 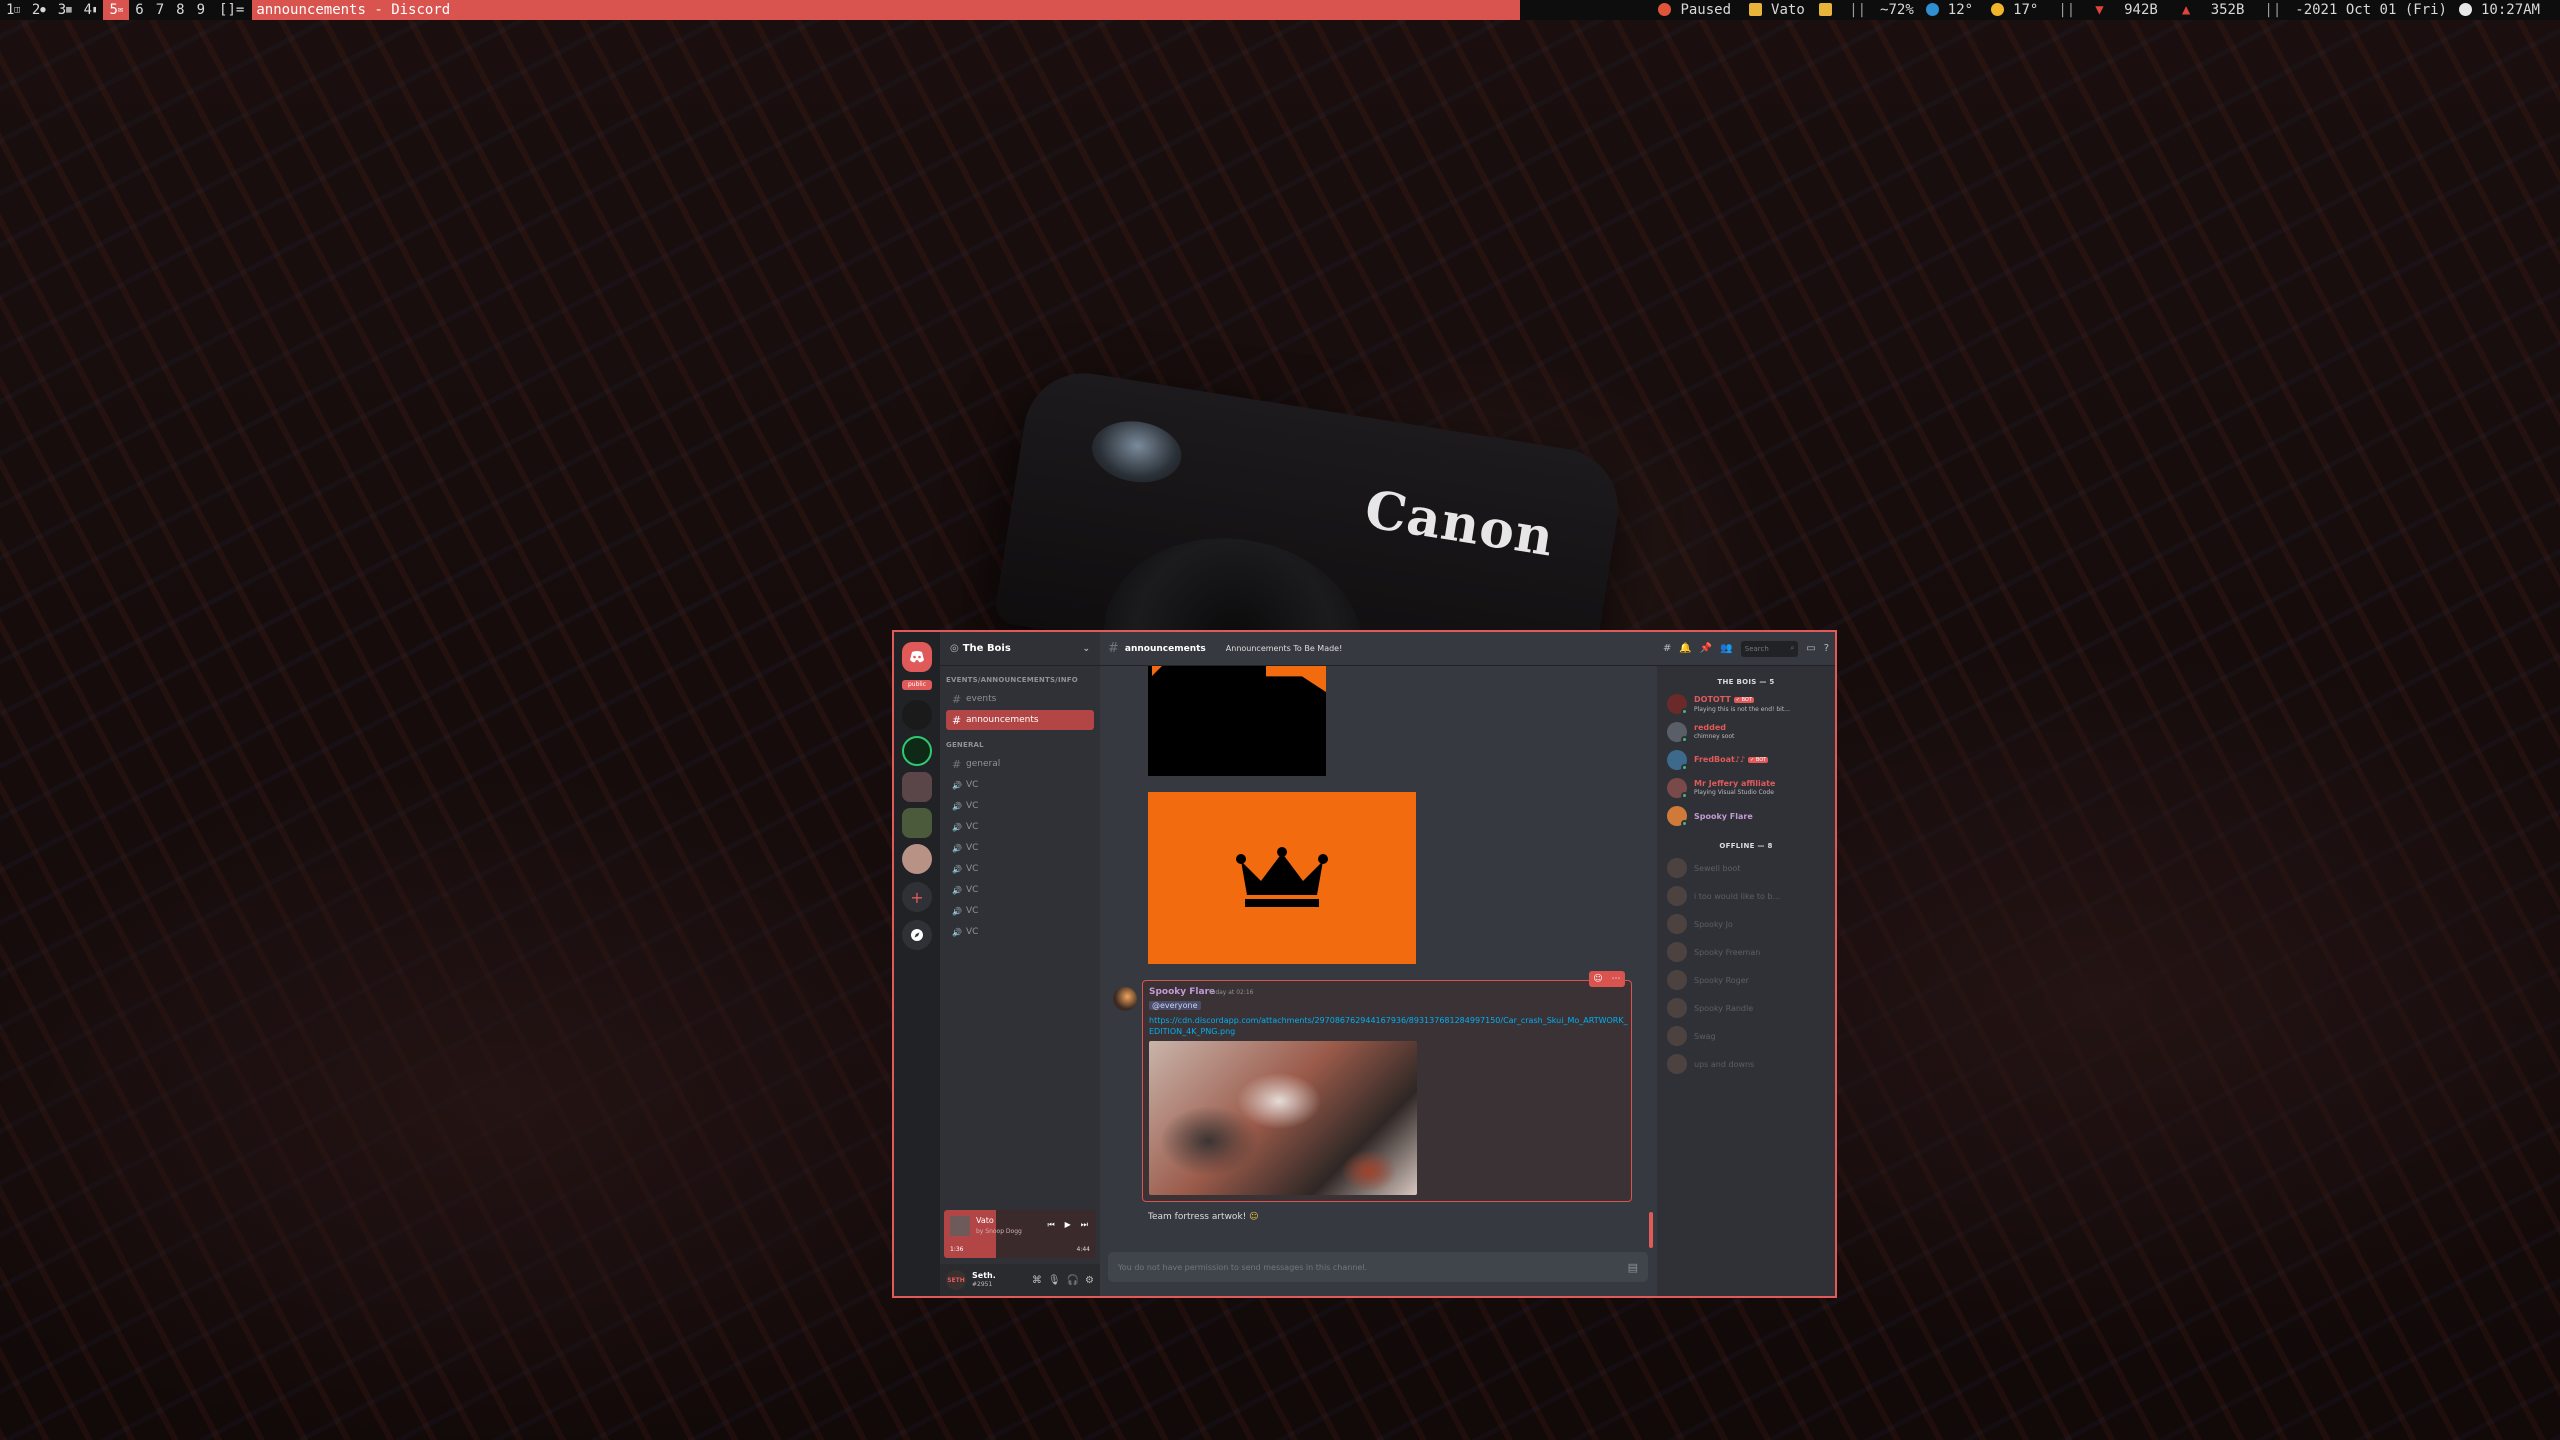 I want to click on message-author: Spooky Flare, so click(x=1182, y=992).